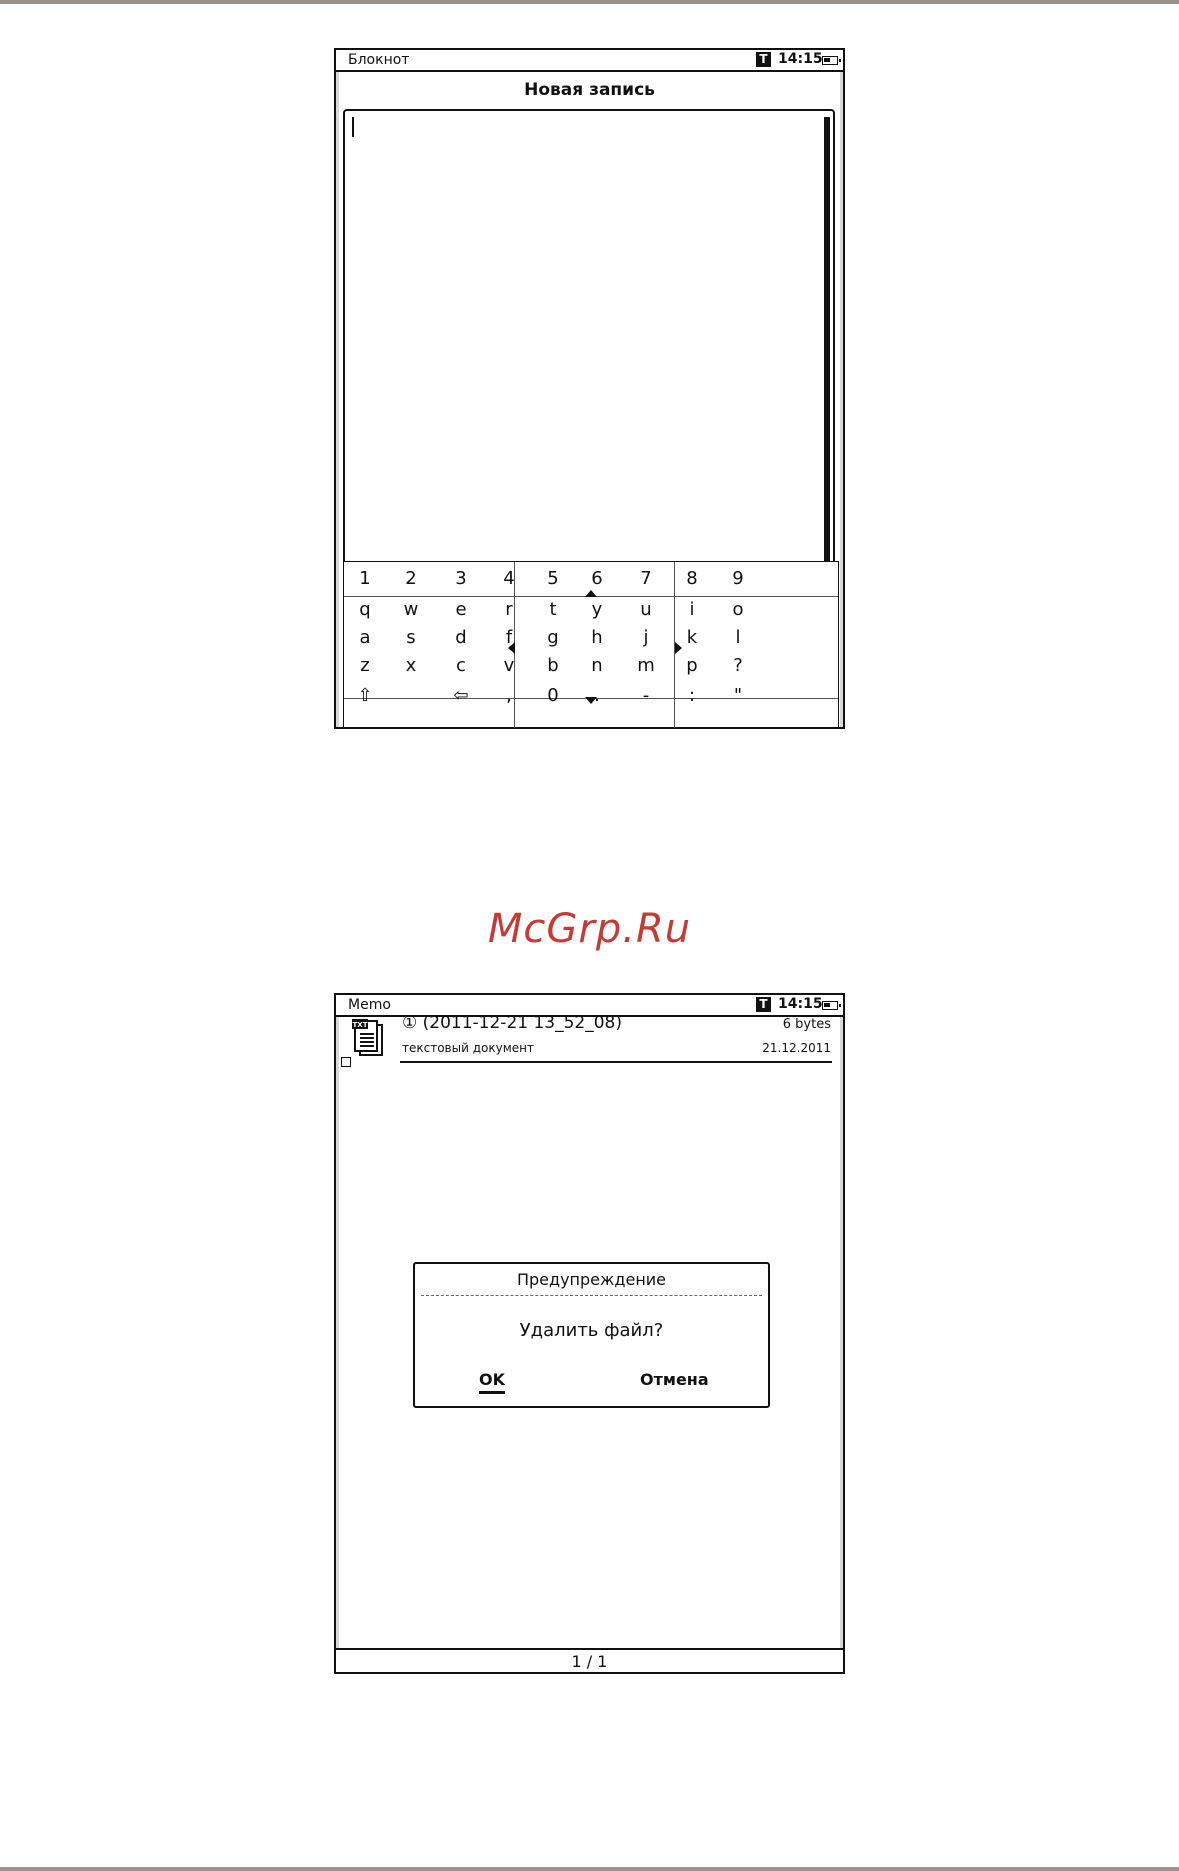 The height and width of the screenshot is (1871, 1179). What do you see at coordinates (360, 1025) in the screenshot?
I see `file-icon-label: TXT` at bounding box center [360, 1025].